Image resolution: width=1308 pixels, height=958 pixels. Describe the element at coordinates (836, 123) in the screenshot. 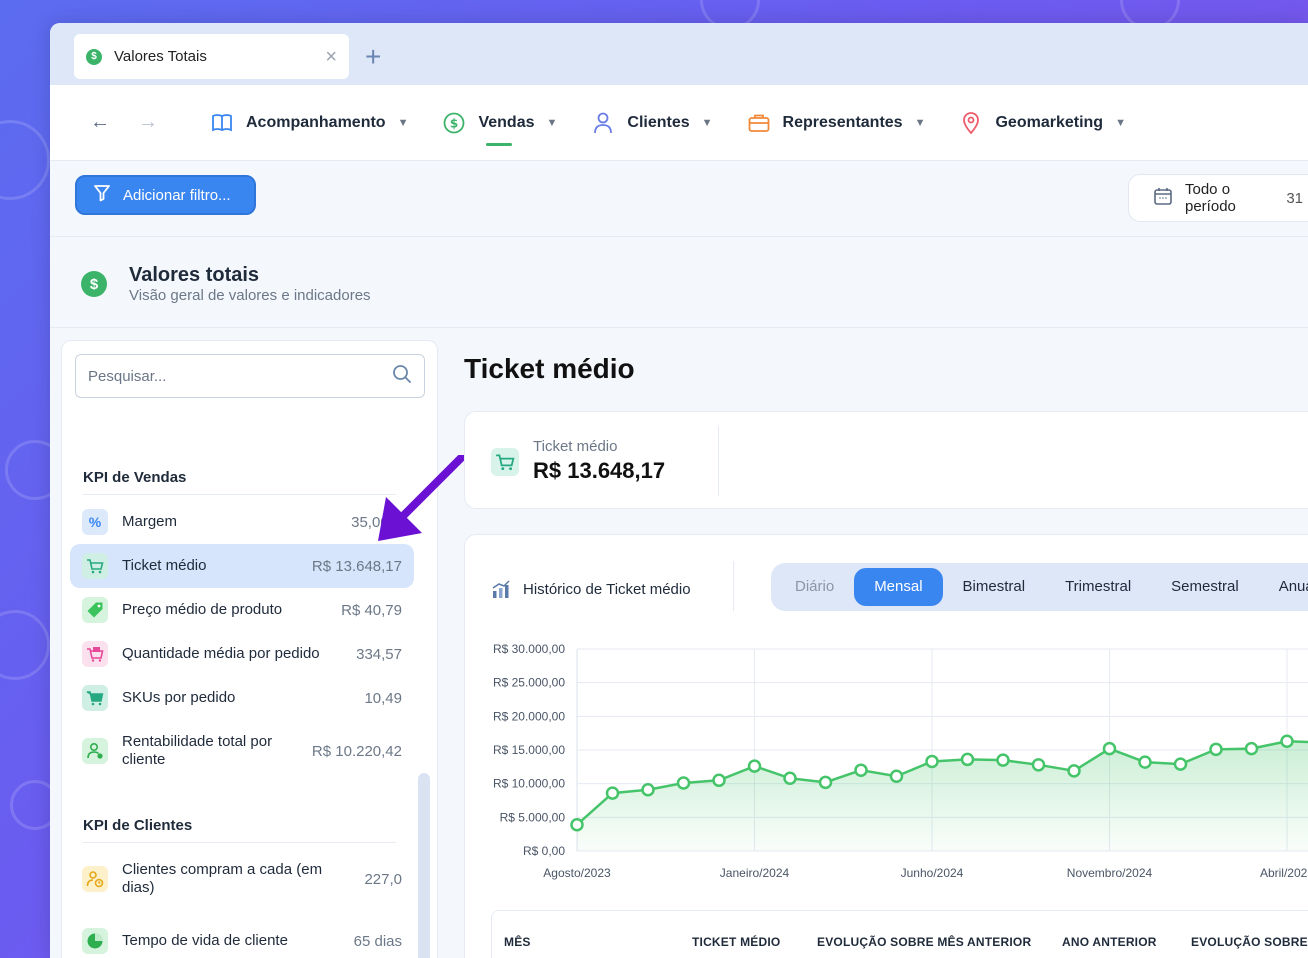

I see `menu-representantes: Representantes ▼` at that location.